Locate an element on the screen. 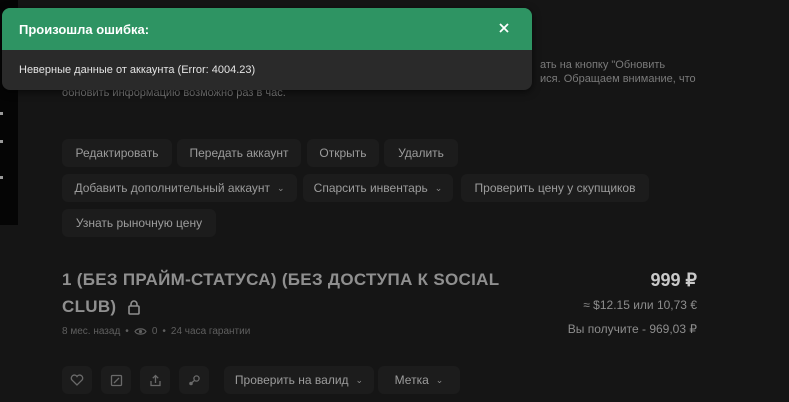 This screenshot has width=789, height=402. parse-inventory-label: Спарсить инвентарь is located at coordinates (370, 188).